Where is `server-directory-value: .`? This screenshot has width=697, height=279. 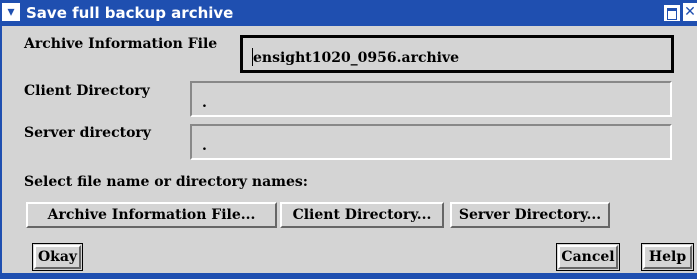
server-directory-value: . is located at coordinates (204, 146).